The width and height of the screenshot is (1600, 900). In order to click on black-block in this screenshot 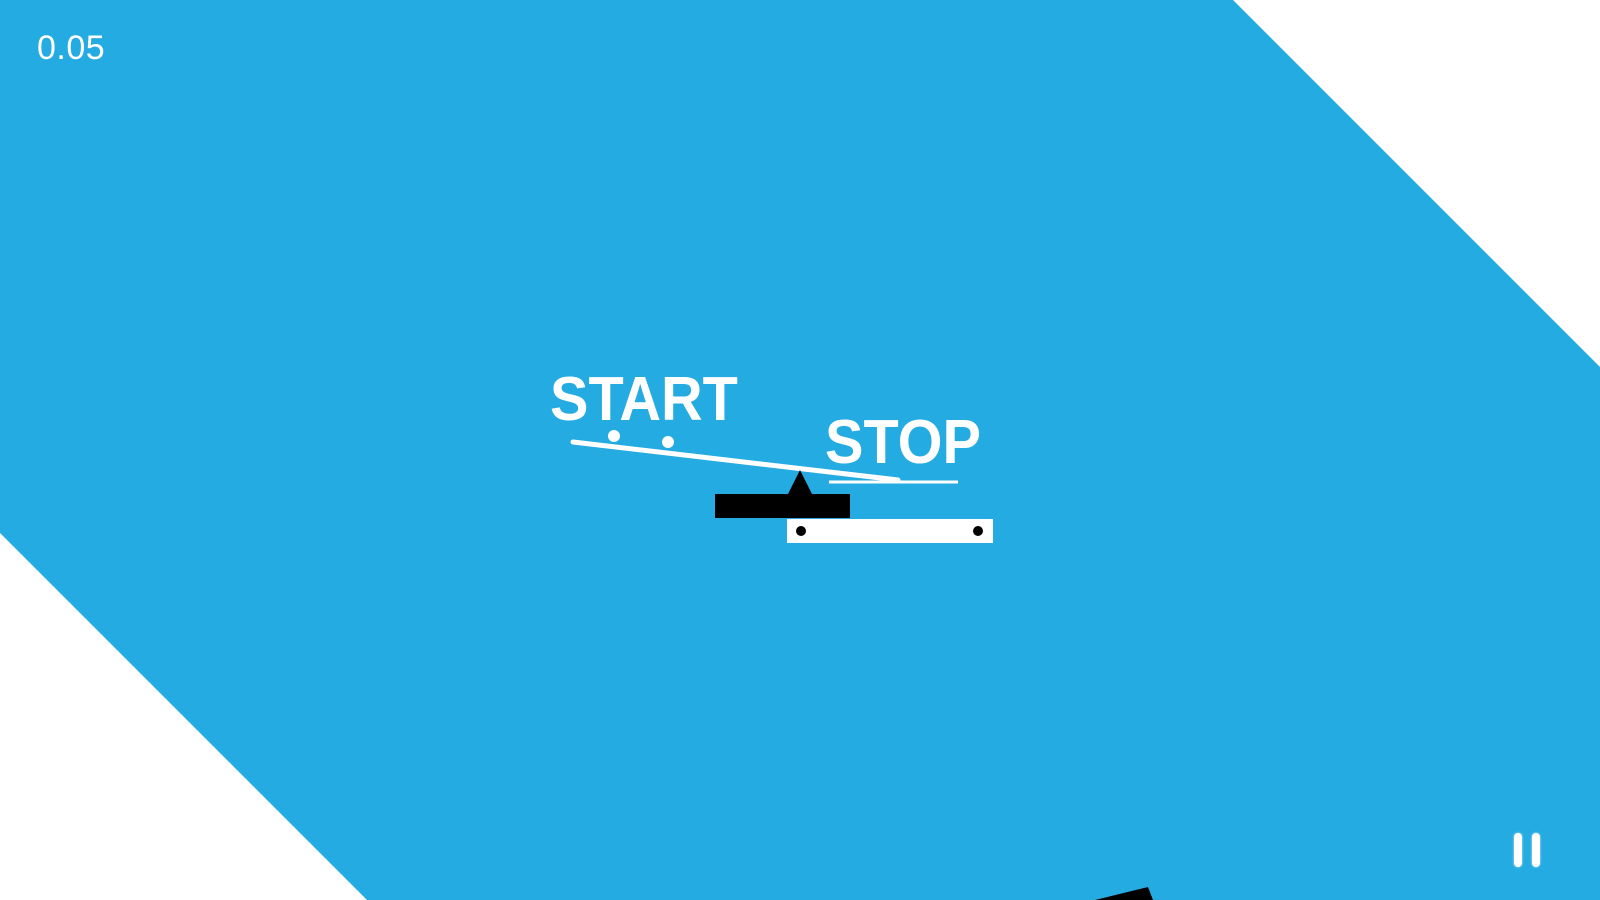, I will do `click(782, 506)`.